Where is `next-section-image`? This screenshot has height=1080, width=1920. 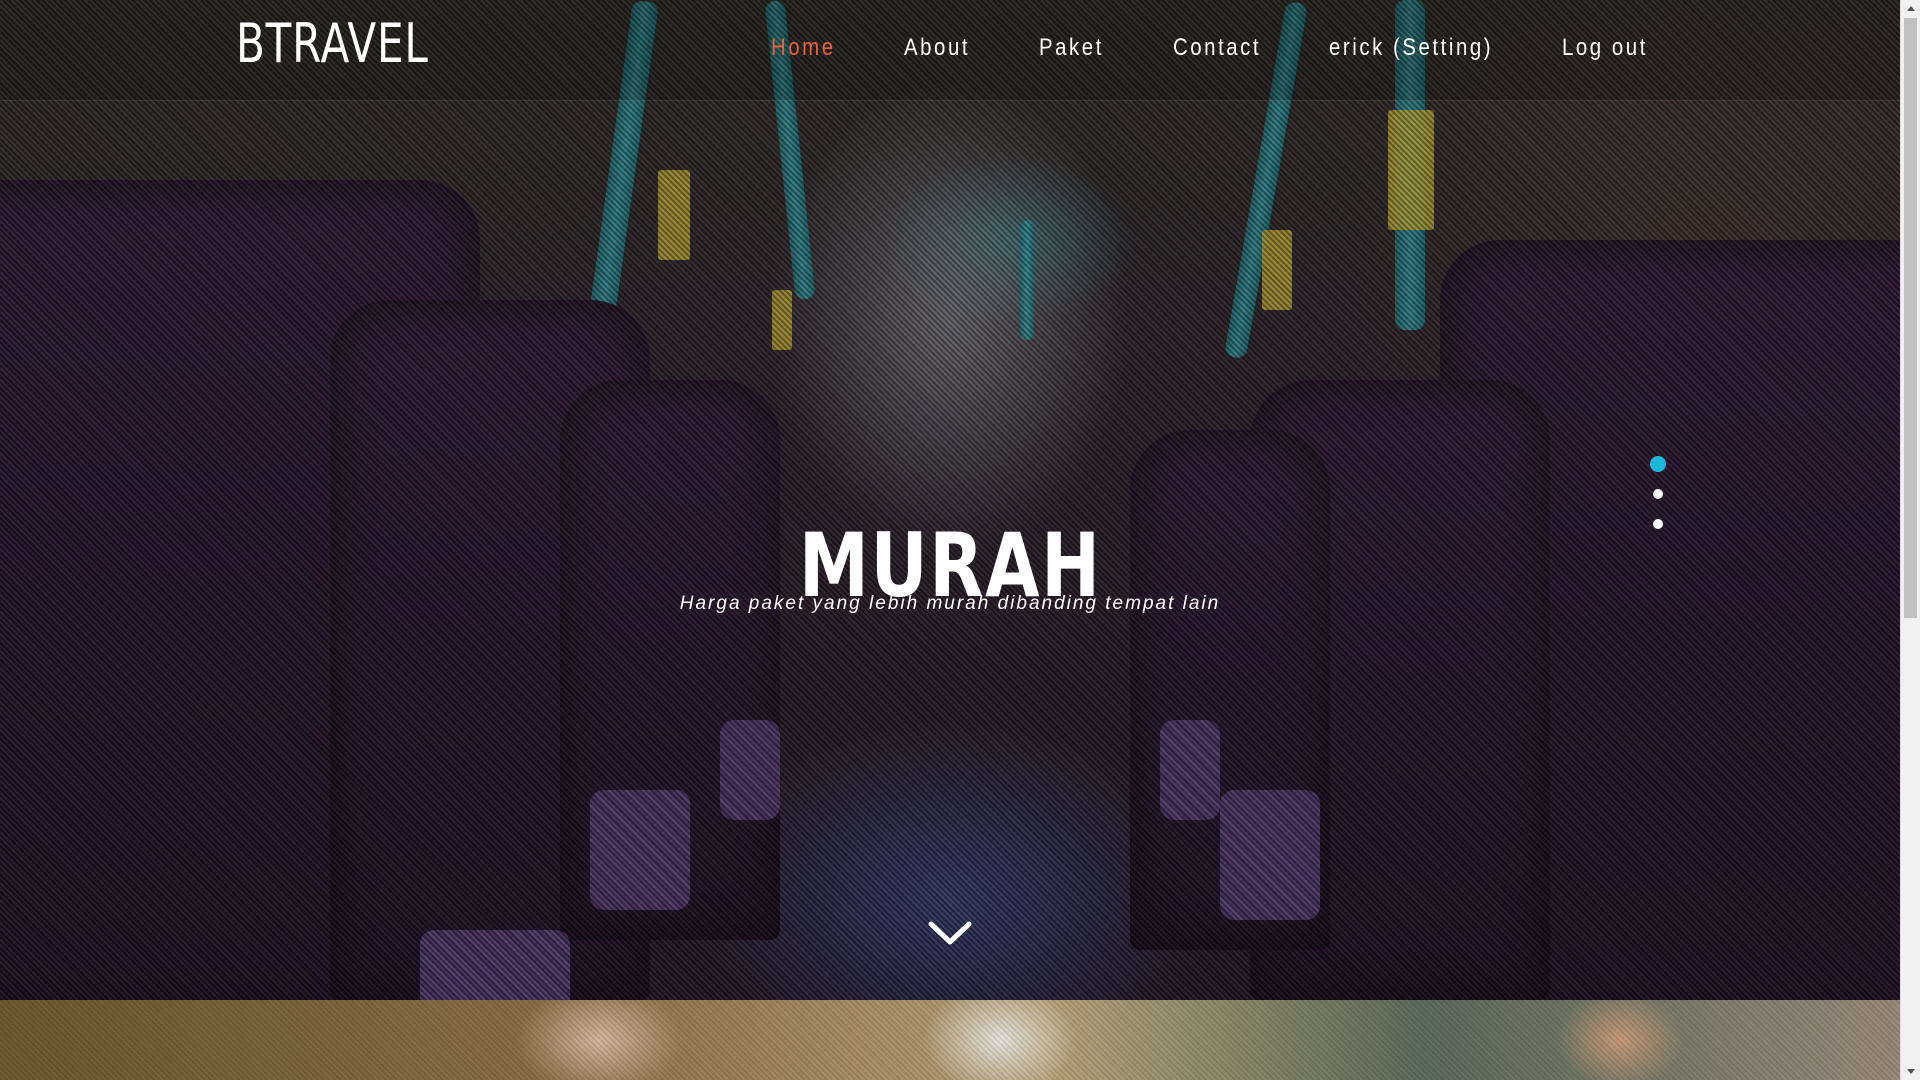
next-section-image is located at coordinates (950, 1040).